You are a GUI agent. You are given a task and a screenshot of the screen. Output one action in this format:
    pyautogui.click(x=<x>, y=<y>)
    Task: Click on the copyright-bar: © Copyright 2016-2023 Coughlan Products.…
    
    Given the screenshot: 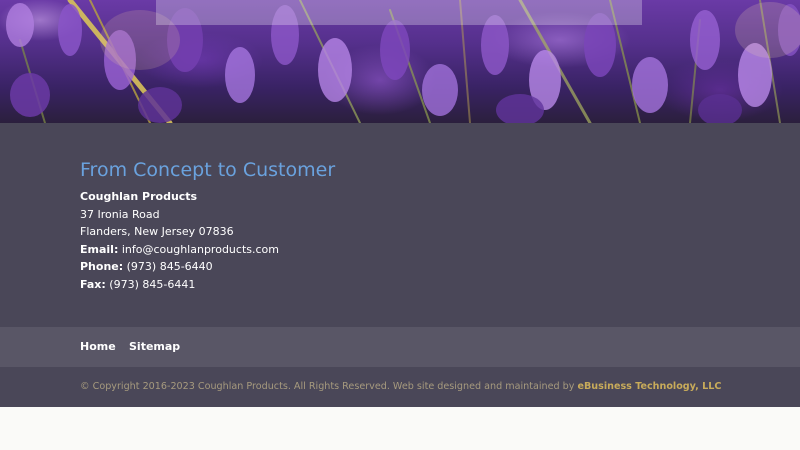 What is the action you would take?
    pyautogui.click(x=400, y=387)
    